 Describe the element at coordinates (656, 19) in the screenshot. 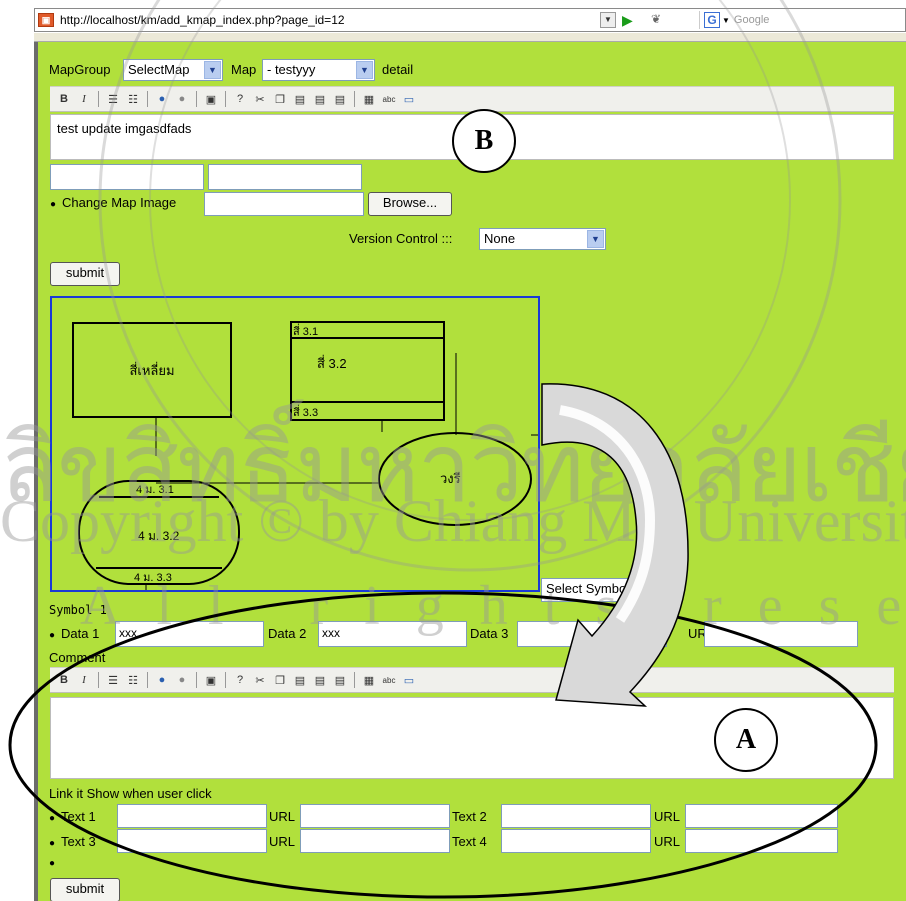

I see `feed-icon: ❦` at that location.